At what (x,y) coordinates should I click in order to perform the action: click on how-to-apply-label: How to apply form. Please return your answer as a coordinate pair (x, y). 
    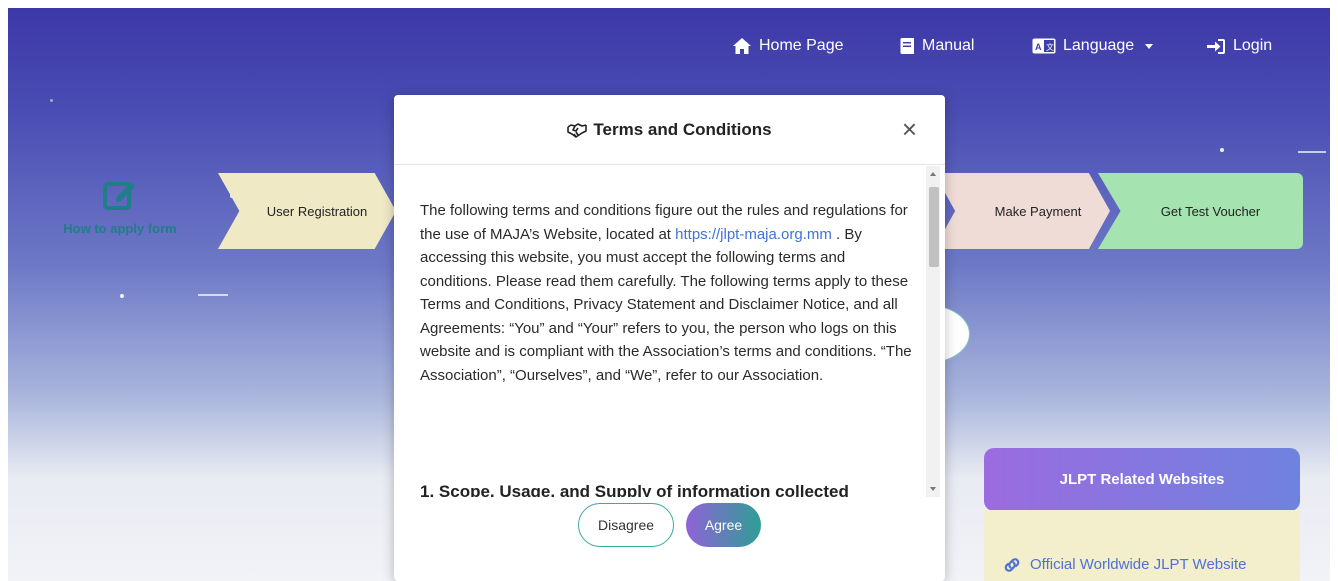
    Looking at the image, I should click on (120, 228).